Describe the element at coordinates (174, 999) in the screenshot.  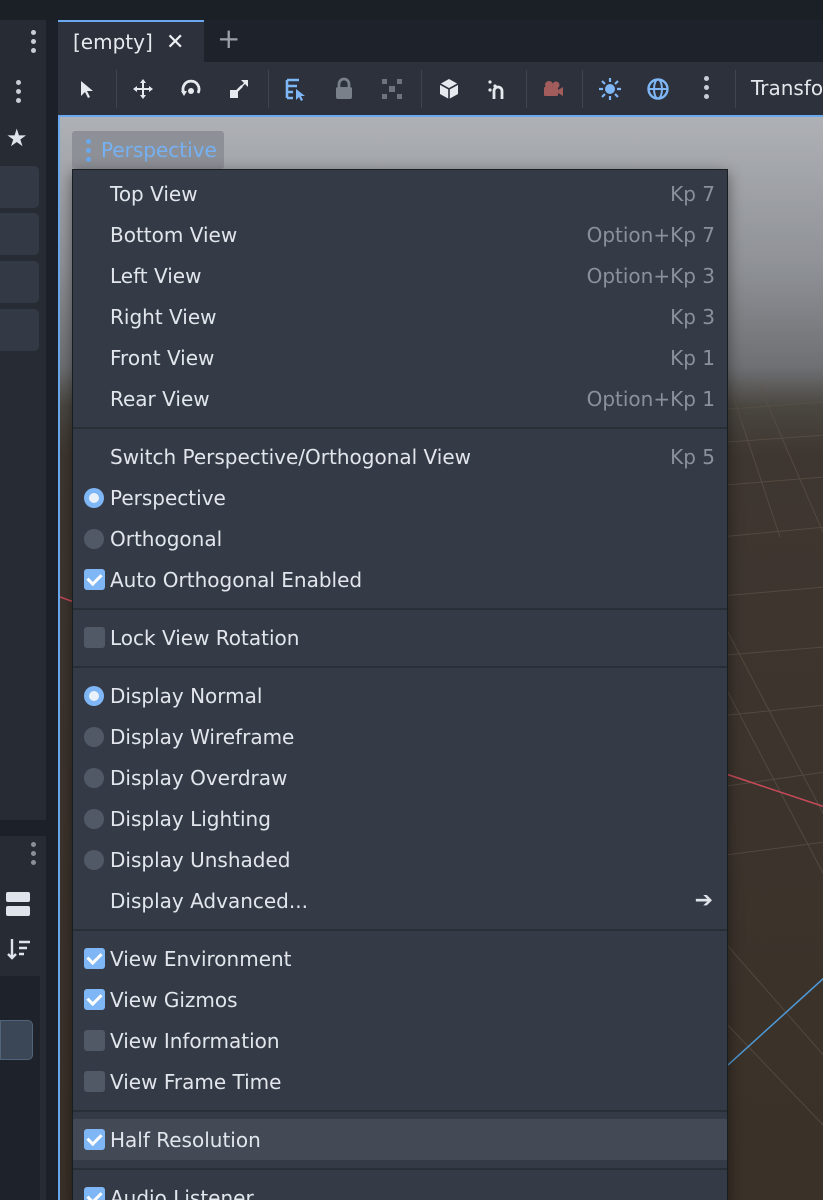
I see `menu-item-label: View Gizmos` at that location.